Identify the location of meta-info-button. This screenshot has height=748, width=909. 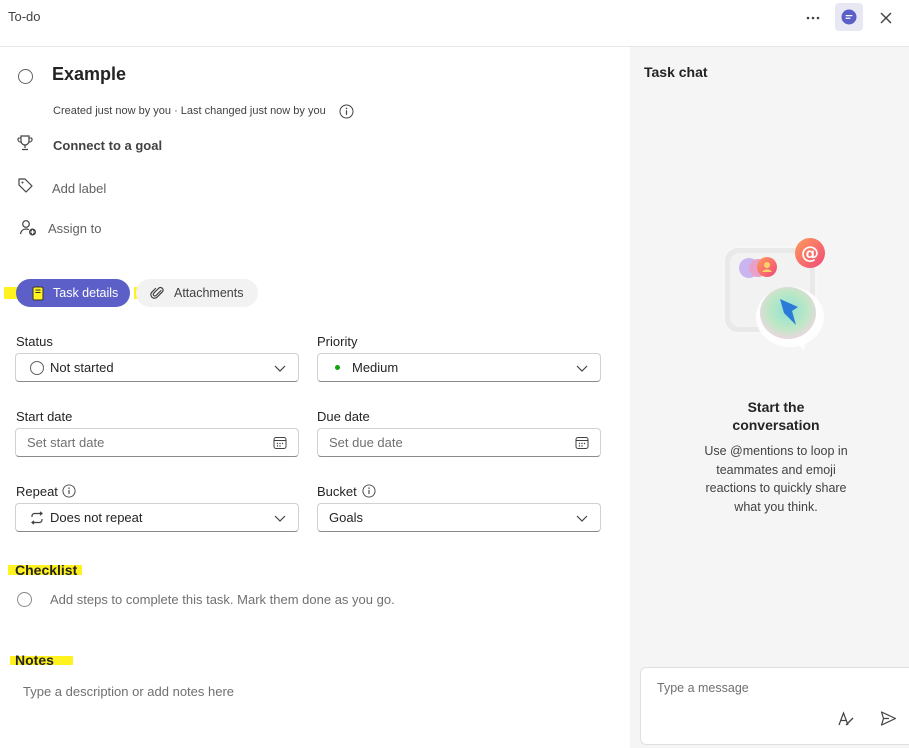
(346, 114).